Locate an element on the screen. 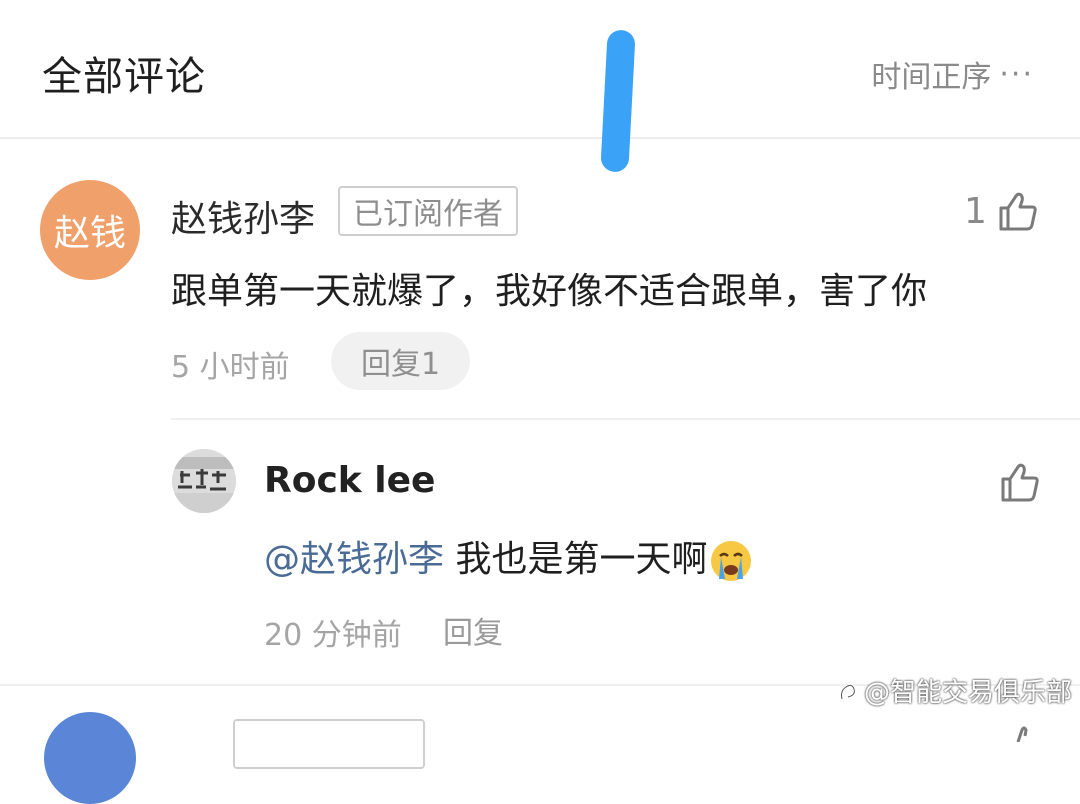 This screenshot has height=804, width=1080. reply-button: 回复 is located at coordinates (473, 630).